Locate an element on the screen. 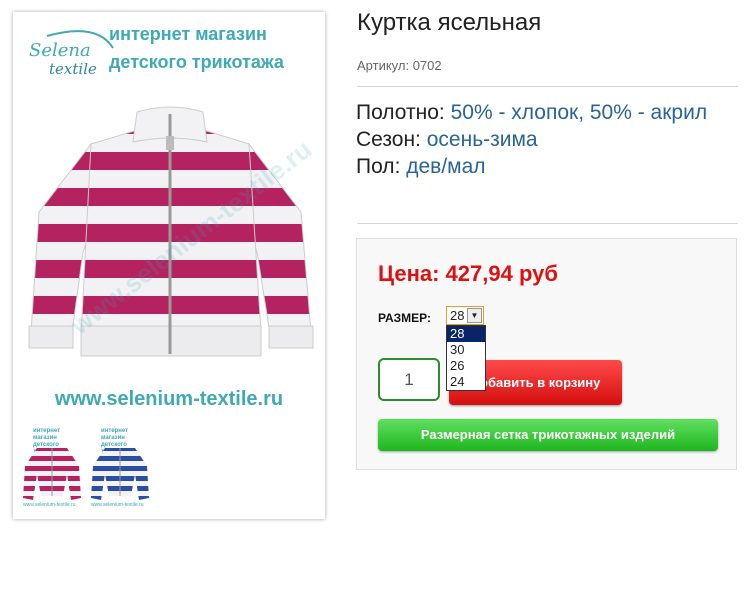 This screenshot has width=747, height=604. attribute-gender: Пол: дев/мал is located at coordinates (421, 166).